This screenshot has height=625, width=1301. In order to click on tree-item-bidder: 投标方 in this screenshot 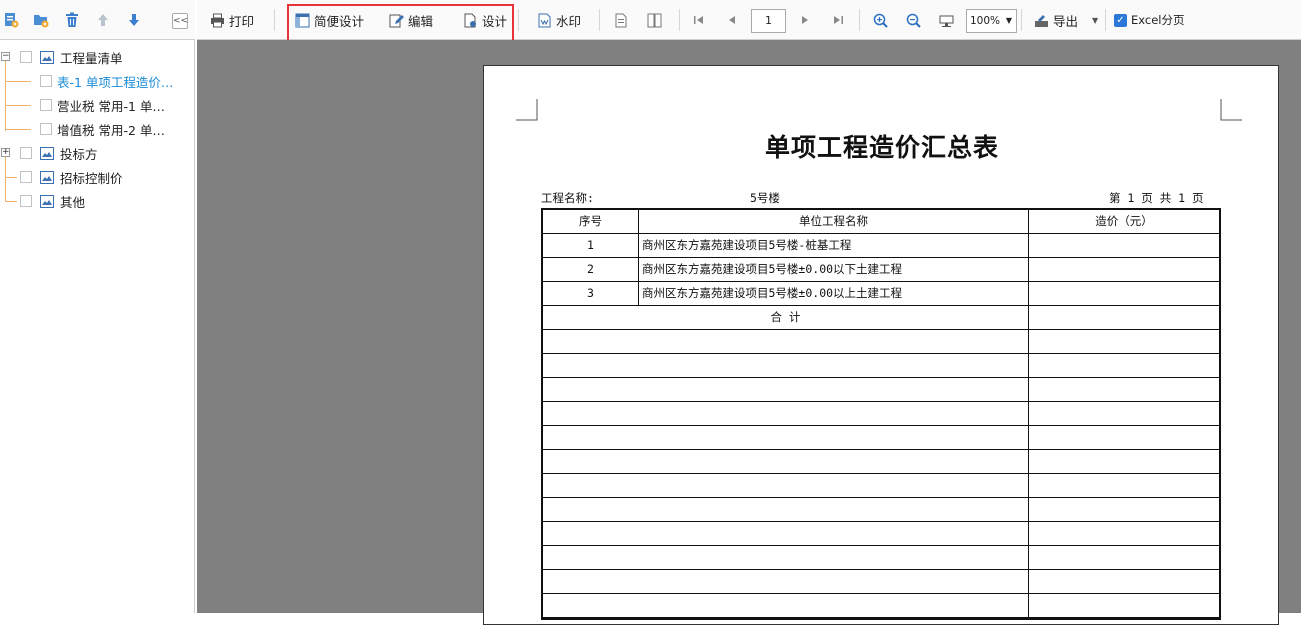, I will do `click(59, 153)`.